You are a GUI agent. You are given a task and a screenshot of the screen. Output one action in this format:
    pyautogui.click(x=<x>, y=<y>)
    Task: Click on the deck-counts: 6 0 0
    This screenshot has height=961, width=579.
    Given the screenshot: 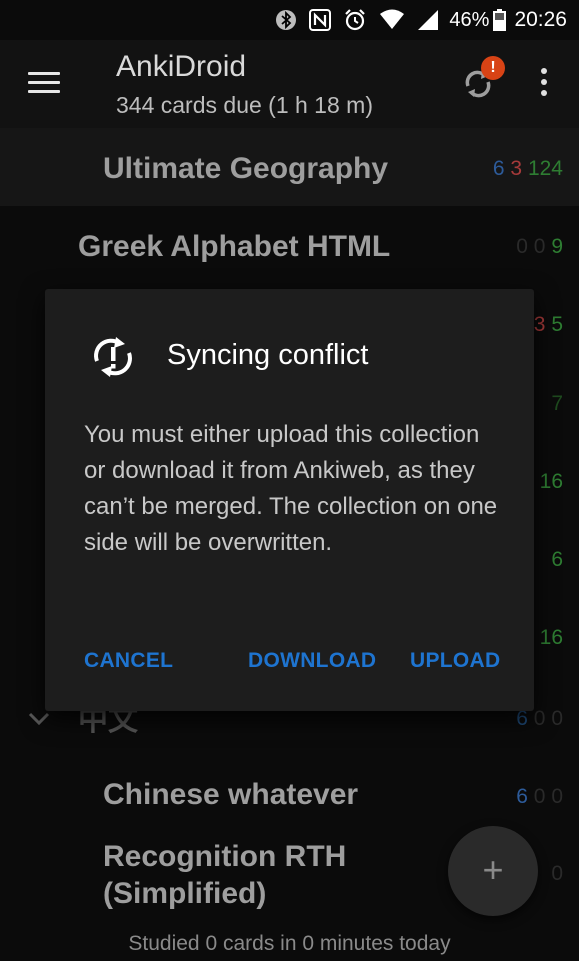 What is the action you would take?
    pyautogui.click(x=539, y=797)
    